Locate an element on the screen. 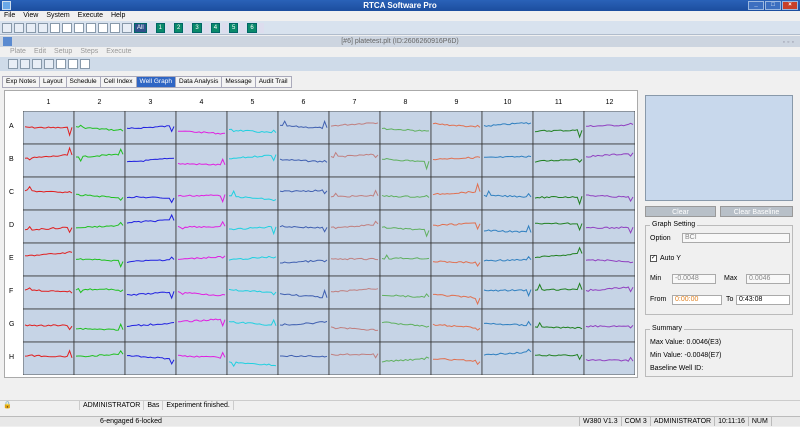 This screenshot has height=427, width=800. search-icon is located at coordinates (115, 27).